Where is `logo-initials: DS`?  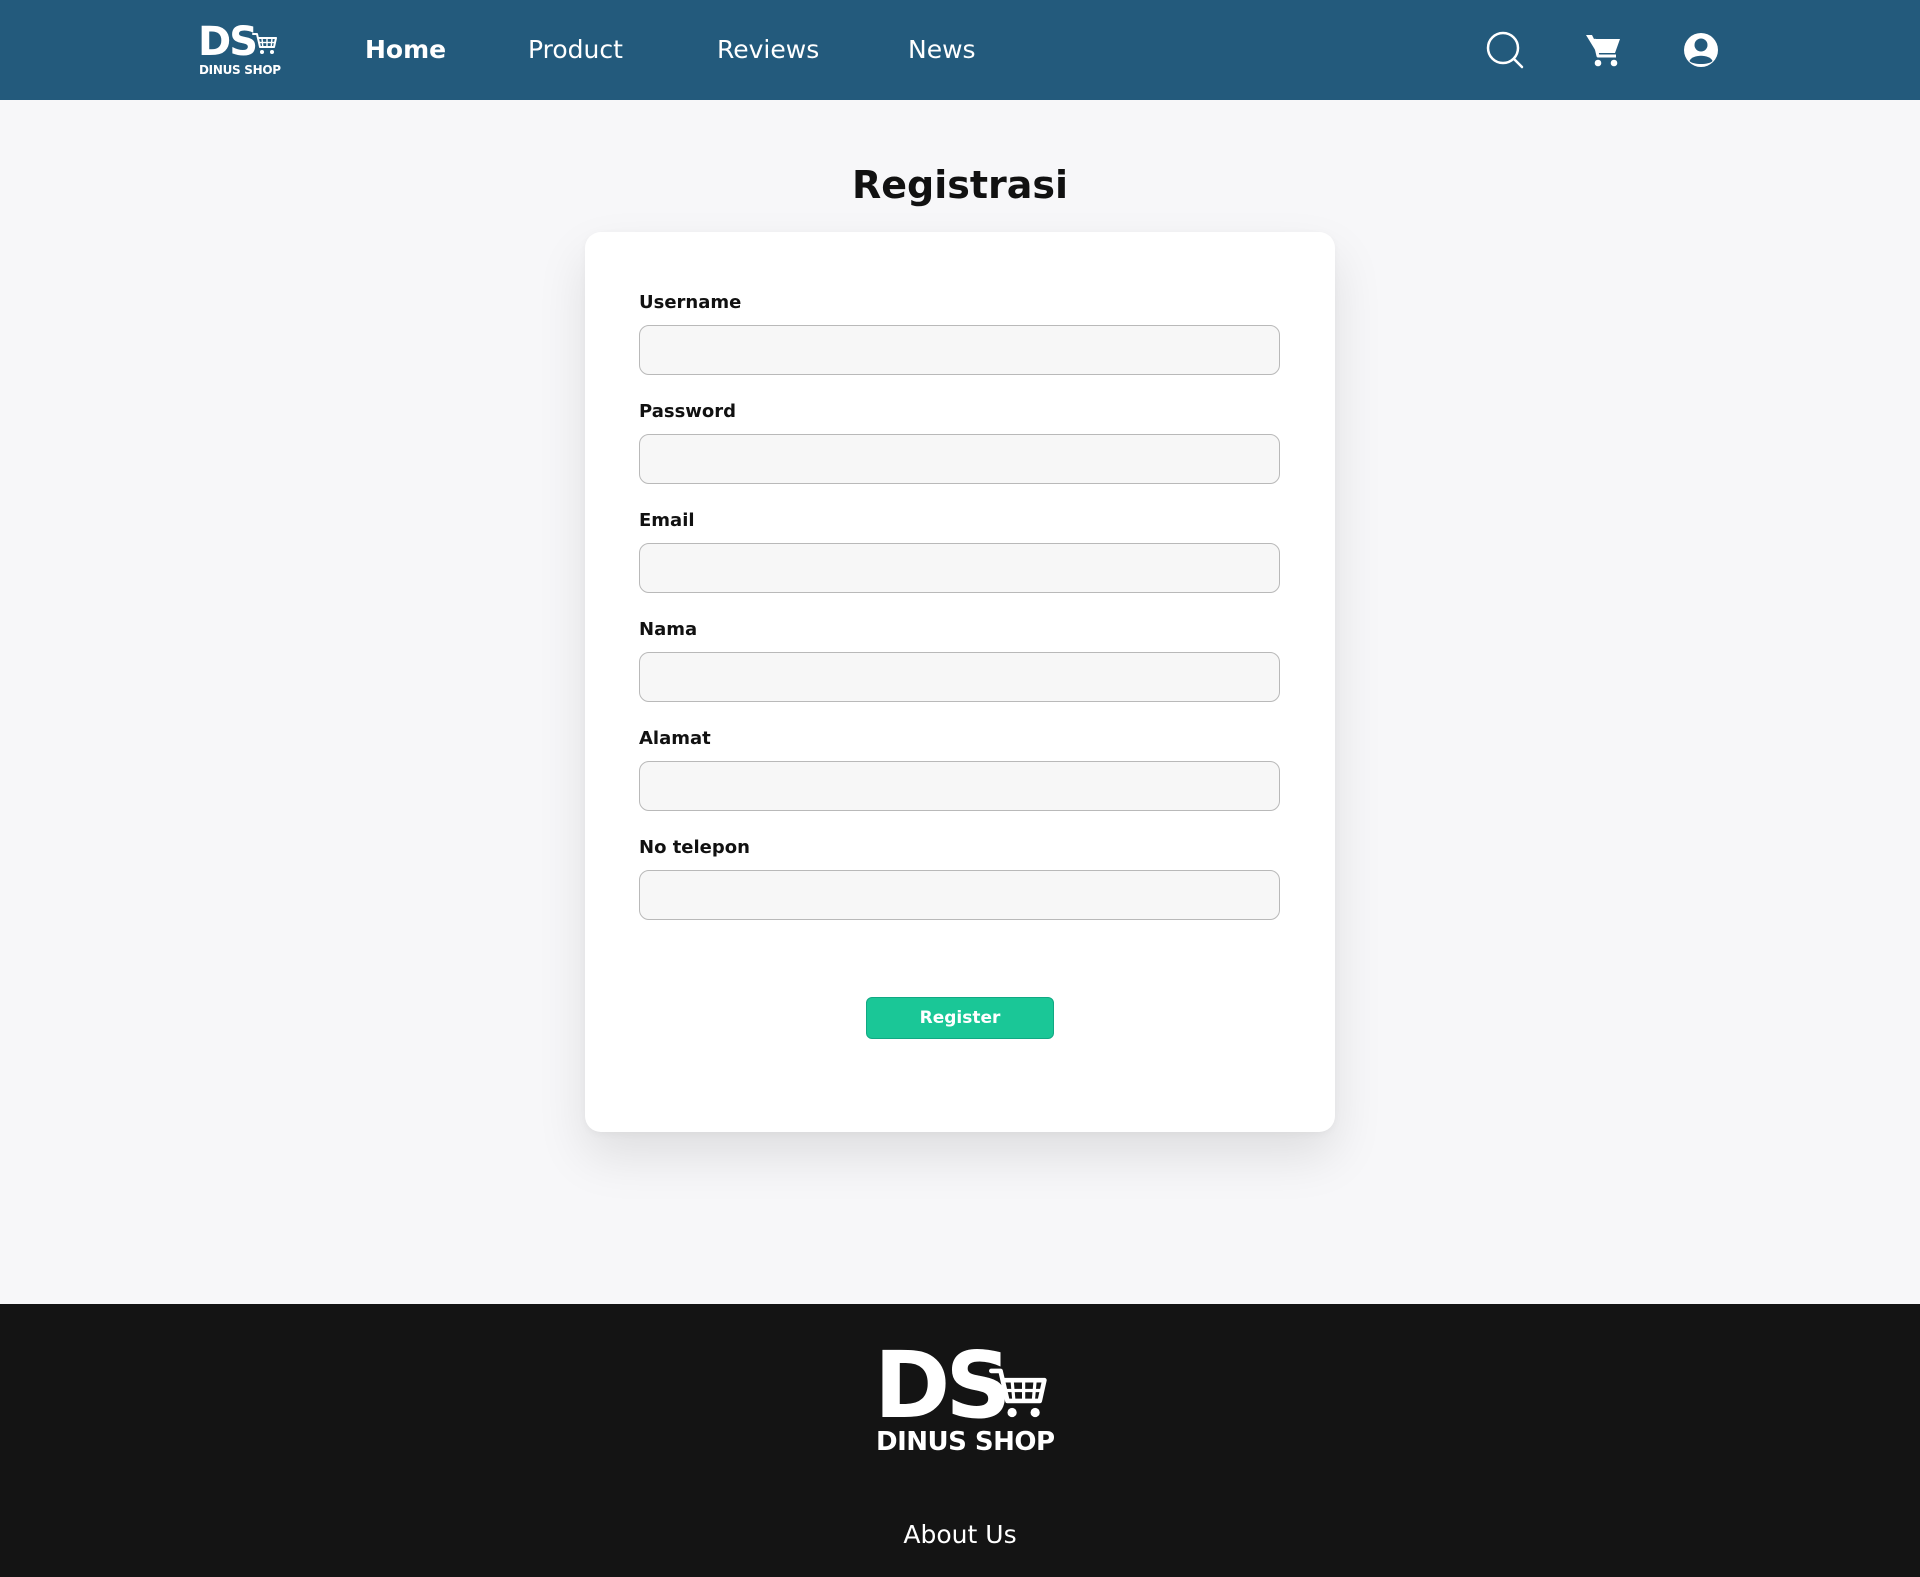 logo-initials: DS is located at coordinates (228, 42).